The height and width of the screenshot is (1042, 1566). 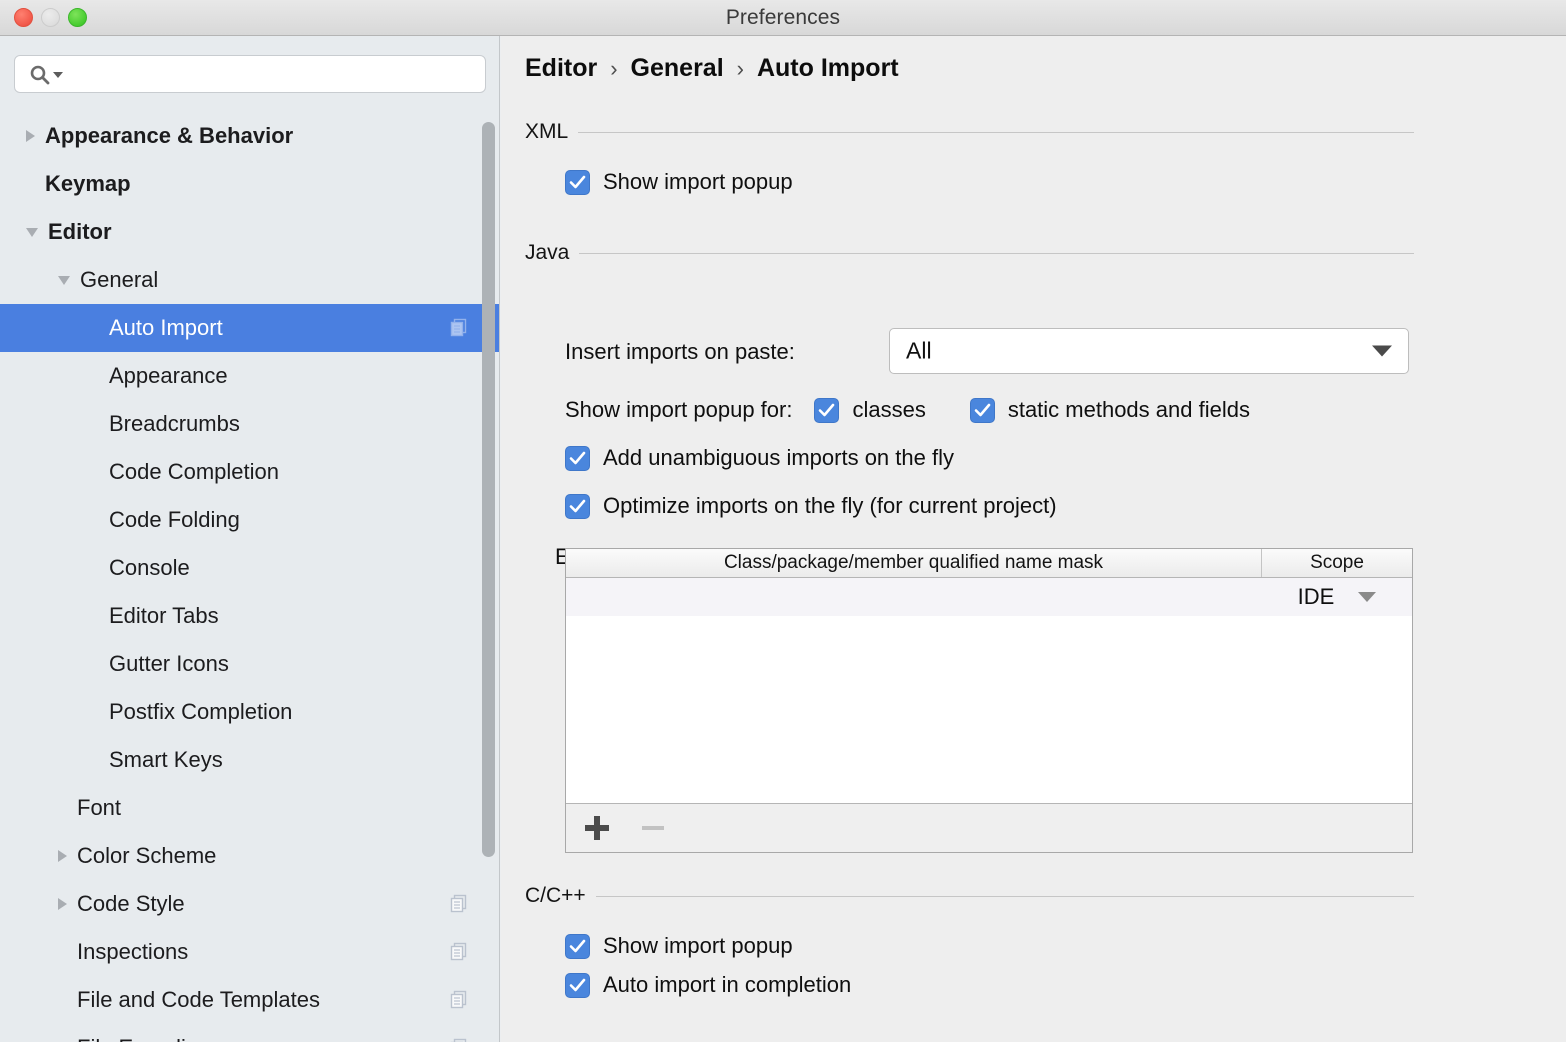 I want to click on breadcrumb-item-general: General, so click(x=677, y=68).